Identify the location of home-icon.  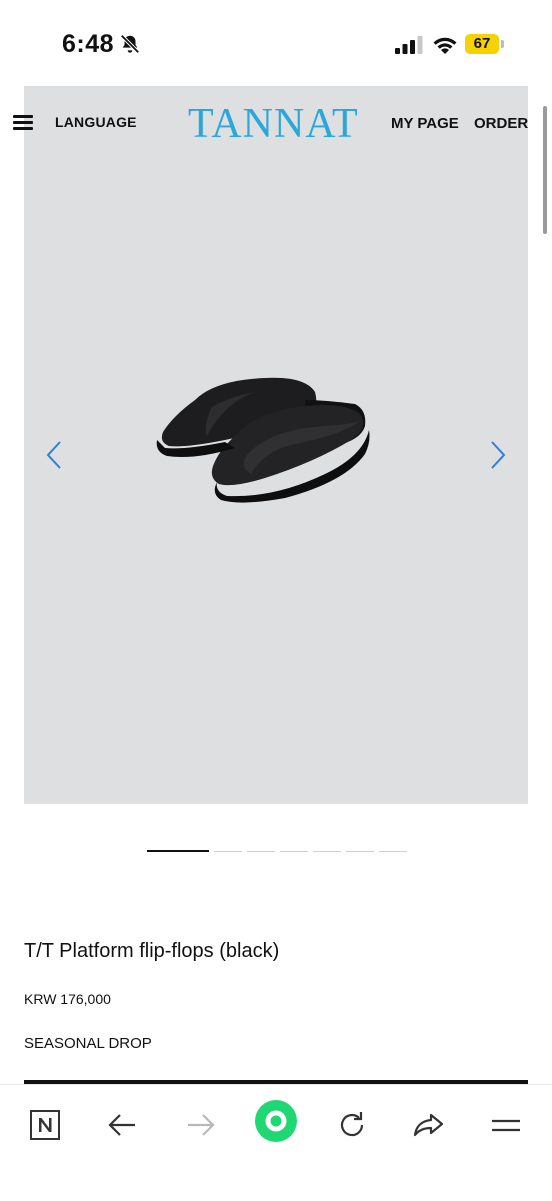
(276, 1121).